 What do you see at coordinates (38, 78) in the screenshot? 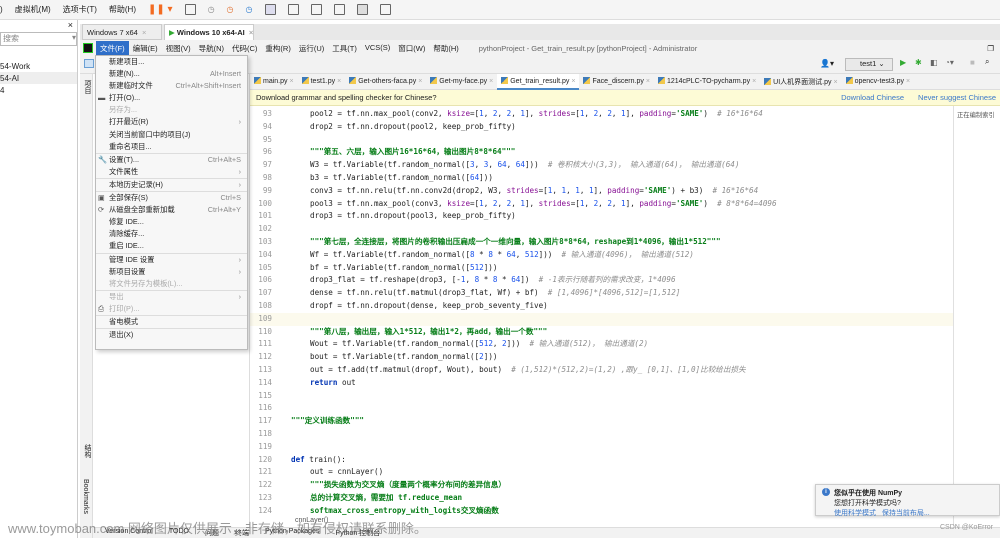
I see `library-item: 54-AI` at bounding box center [38, 78].